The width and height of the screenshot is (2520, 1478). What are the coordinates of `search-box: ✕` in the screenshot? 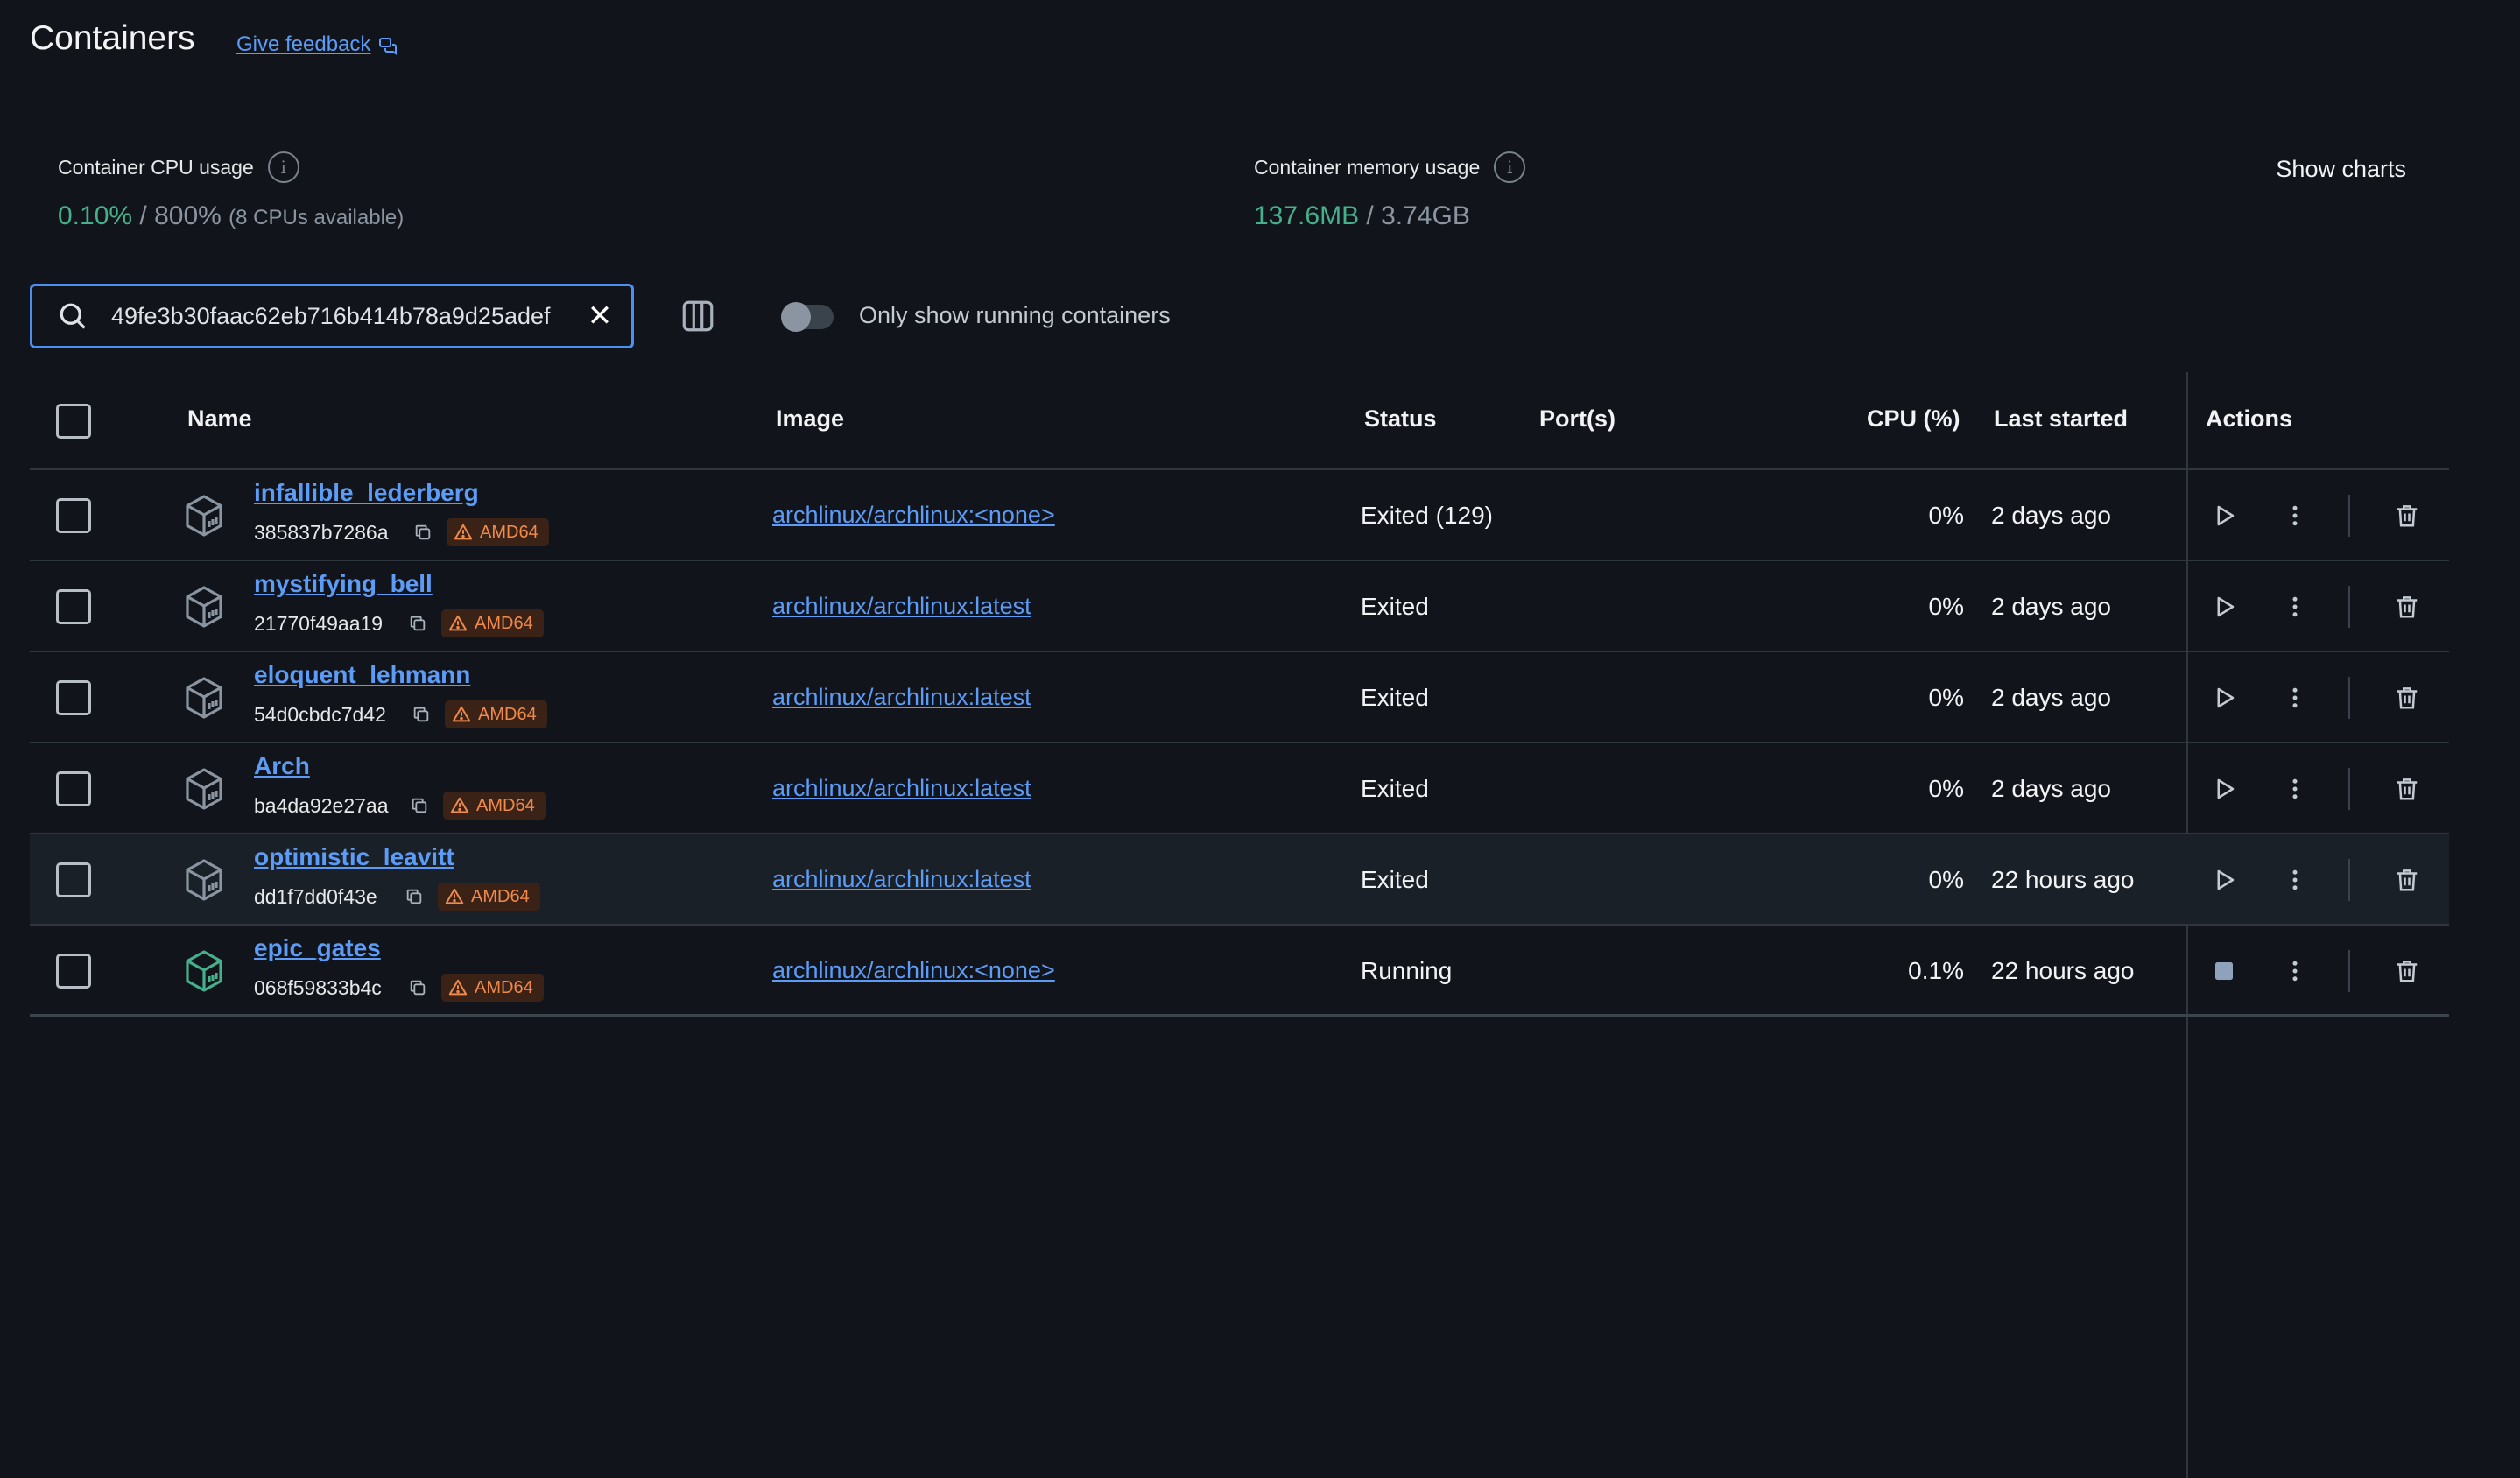 It's located at (332, 316).